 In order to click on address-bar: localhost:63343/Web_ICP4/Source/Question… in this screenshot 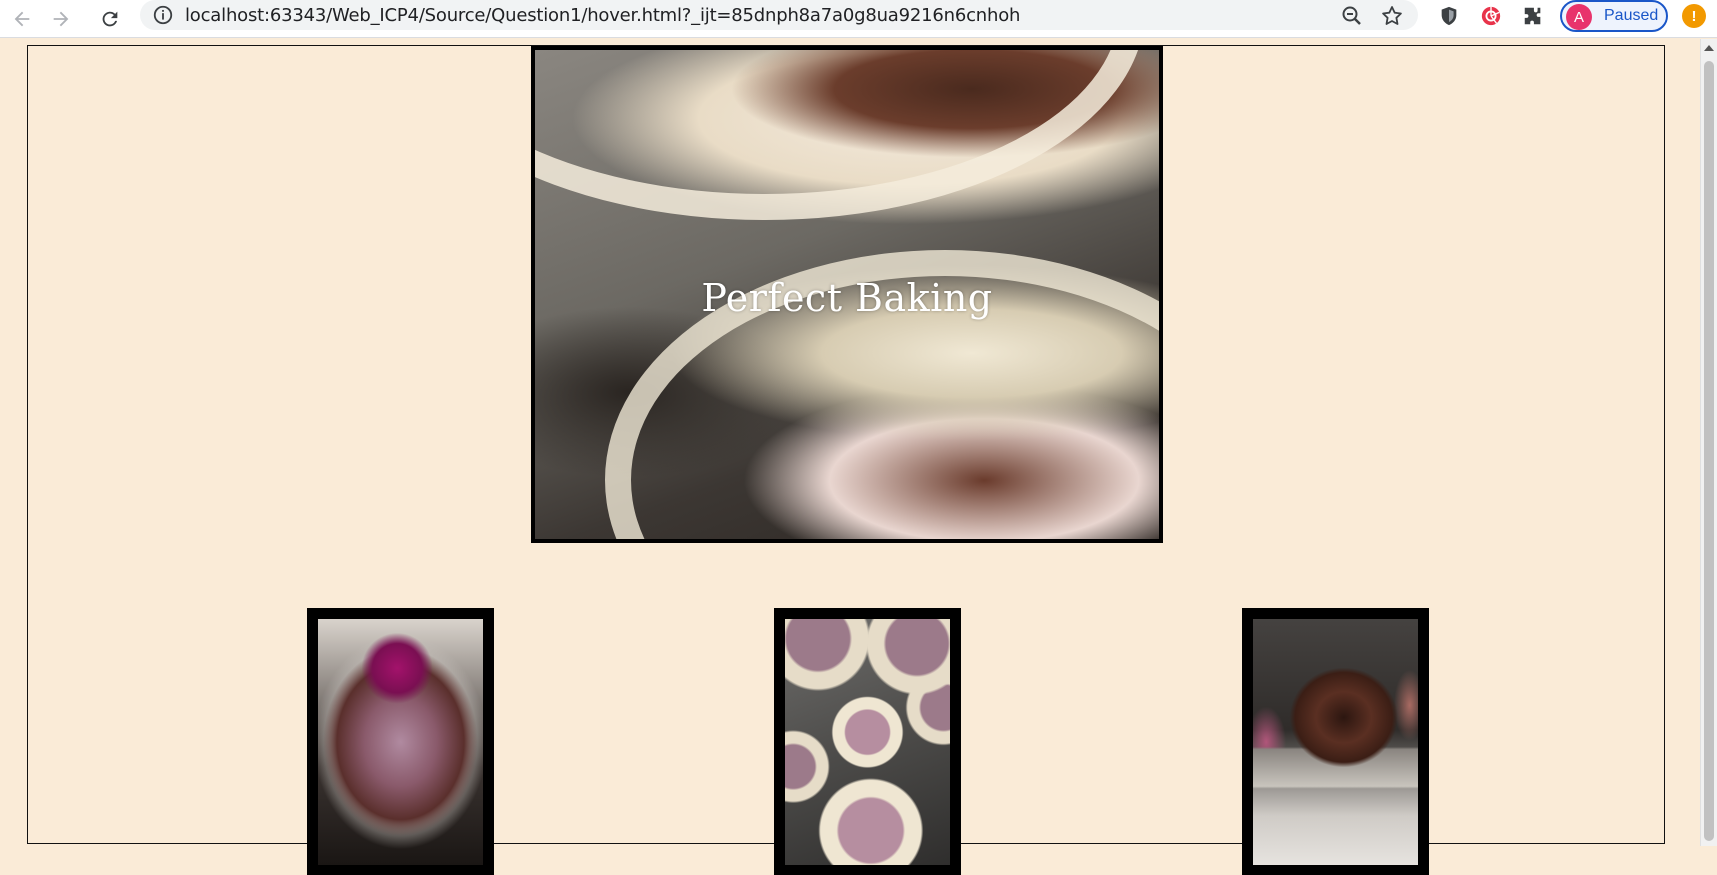, I will do `click(779, 15)`.